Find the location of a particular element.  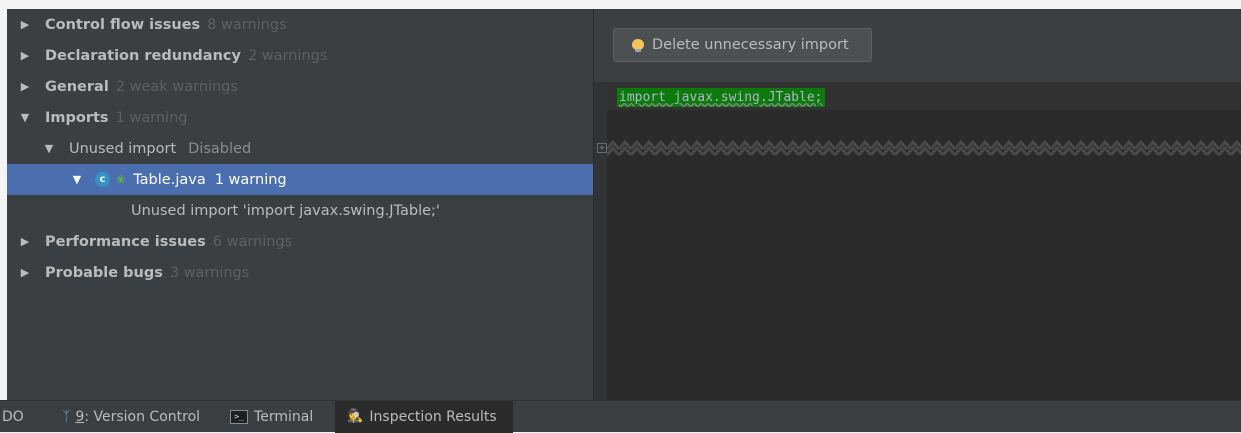

tab-todo: DO is located at coordinates (20, 417).